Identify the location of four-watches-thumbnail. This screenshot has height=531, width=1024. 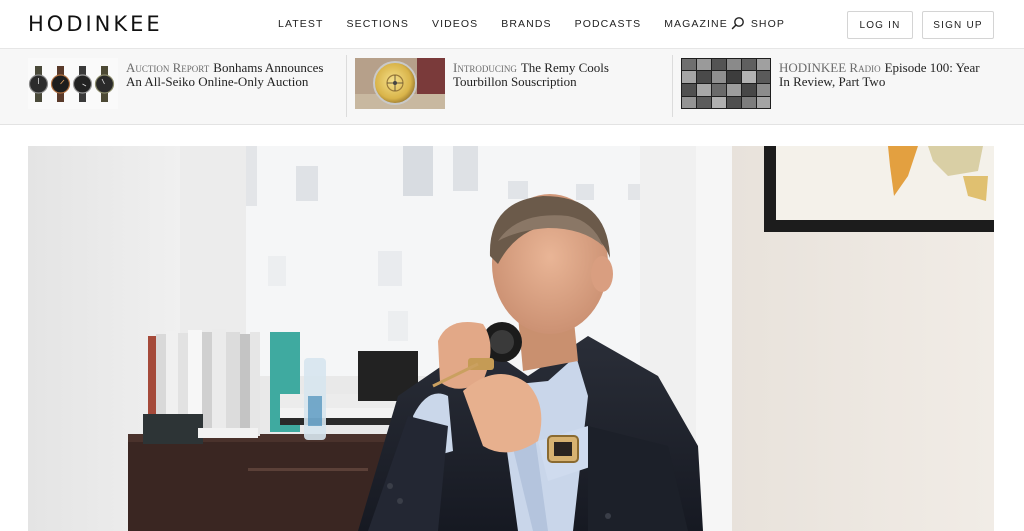
(73, 83).